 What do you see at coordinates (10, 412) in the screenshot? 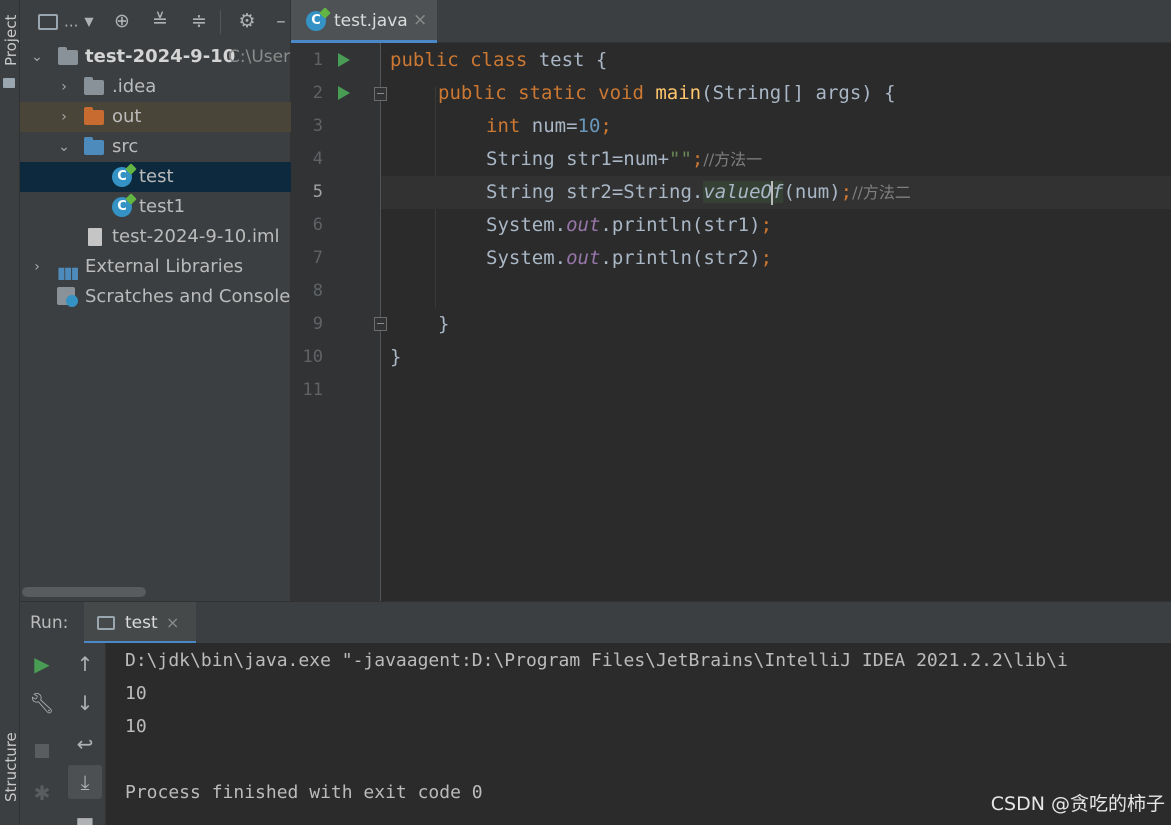
I see `left-tool-strip: Project Structure` at bounding box center [10, 412].